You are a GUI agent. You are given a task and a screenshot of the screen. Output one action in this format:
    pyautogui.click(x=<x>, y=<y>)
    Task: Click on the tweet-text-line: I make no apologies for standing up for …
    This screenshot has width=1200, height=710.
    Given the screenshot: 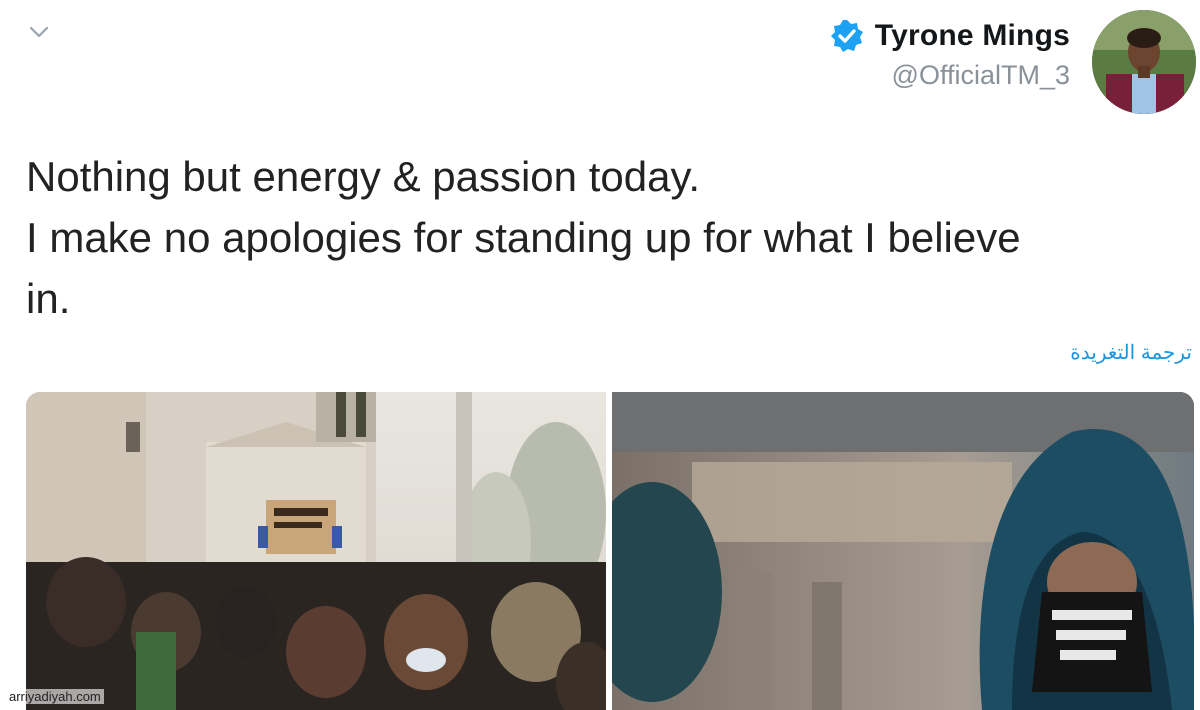 What is the action you would take?
    pyautogui.click(x=523, y=237)
    